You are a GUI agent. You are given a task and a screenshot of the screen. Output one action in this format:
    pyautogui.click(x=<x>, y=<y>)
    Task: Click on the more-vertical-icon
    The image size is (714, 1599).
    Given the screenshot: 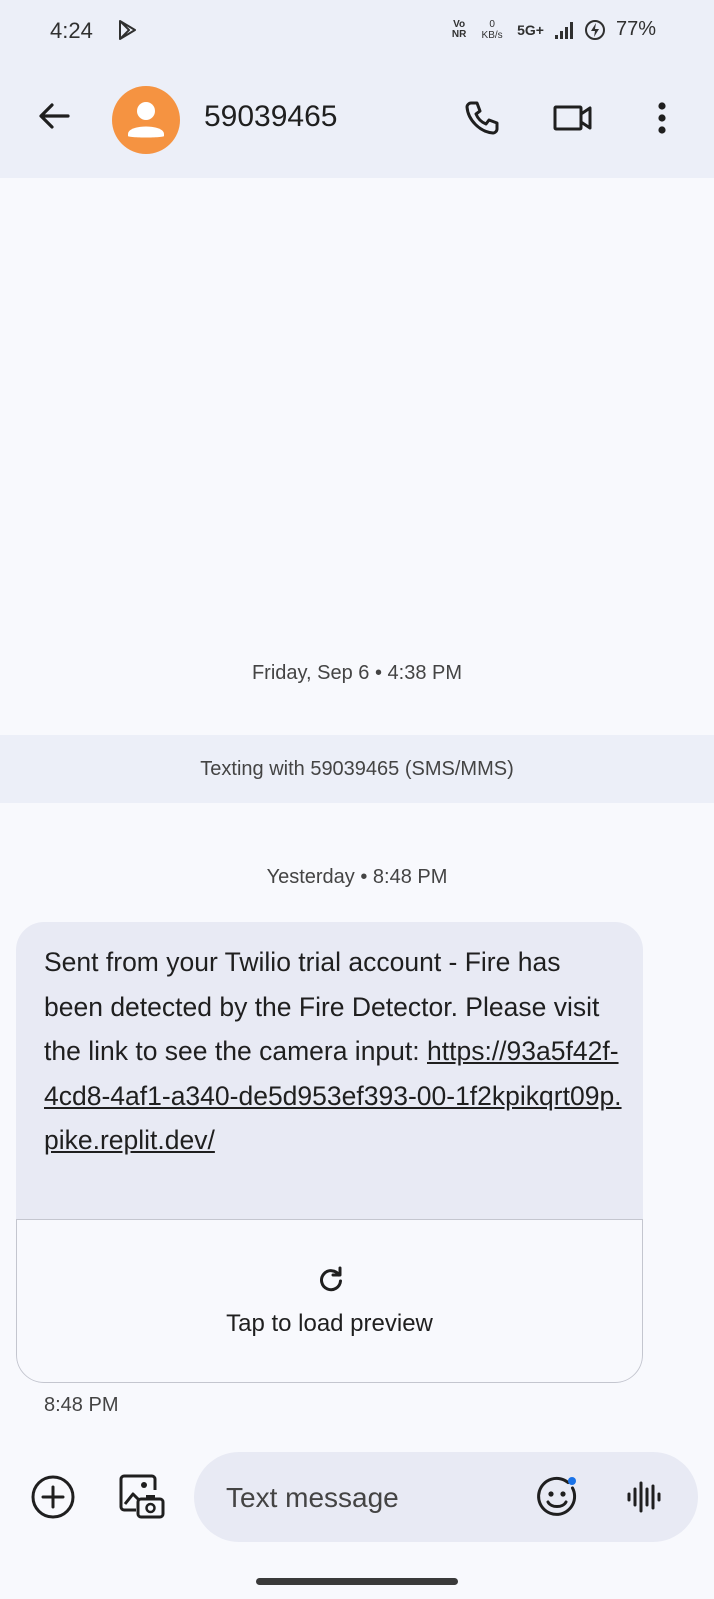 What is the action you would take?
    pyautogui.click(x=662, y=118)
    